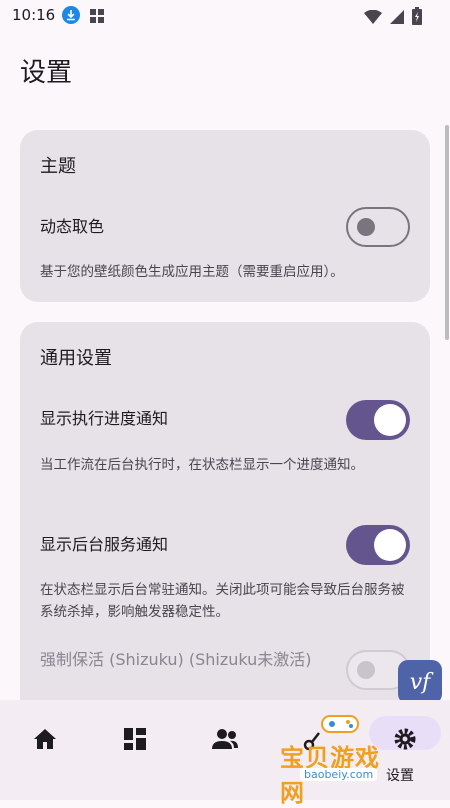 The width and height of the screenshot is (450, 808). Describe the element at coordinates (373, 18) in the screenshot. I see `wifi-icon` at that location.